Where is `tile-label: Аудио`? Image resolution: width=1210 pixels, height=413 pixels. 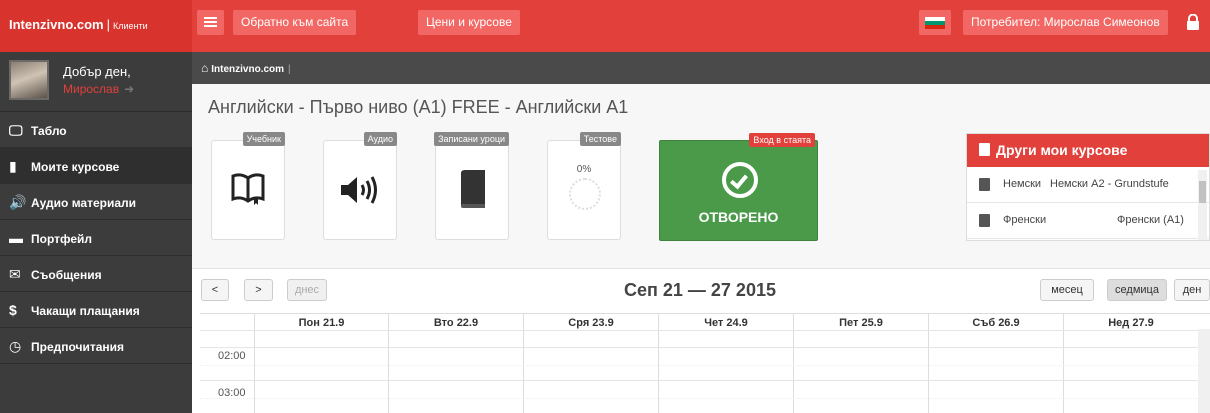 tile-label: Аудио is located at coordinates (380, 139).